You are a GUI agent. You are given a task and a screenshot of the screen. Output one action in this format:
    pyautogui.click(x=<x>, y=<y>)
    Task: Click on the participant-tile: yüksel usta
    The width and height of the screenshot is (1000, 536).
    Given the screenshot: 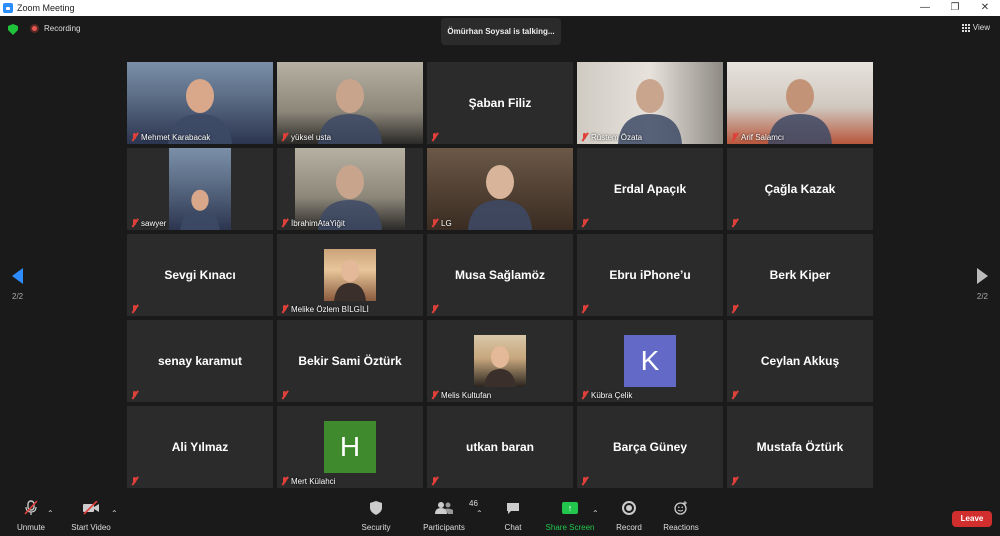 What is the action you would take?
    pyautogui.click(x=350, y=103)
    